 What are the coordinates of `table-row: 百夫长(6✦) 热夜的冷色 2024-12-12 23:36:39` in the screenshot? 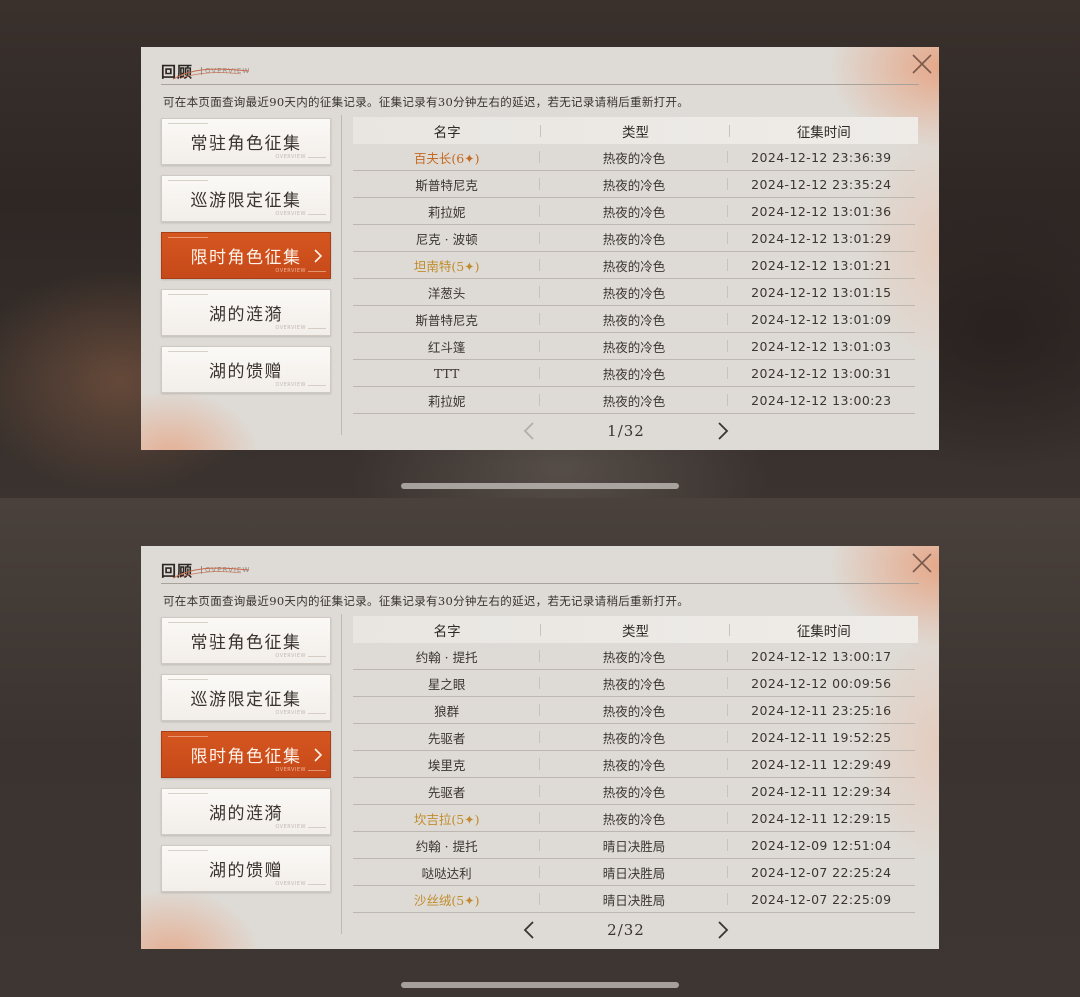 It's located at (634, 157).